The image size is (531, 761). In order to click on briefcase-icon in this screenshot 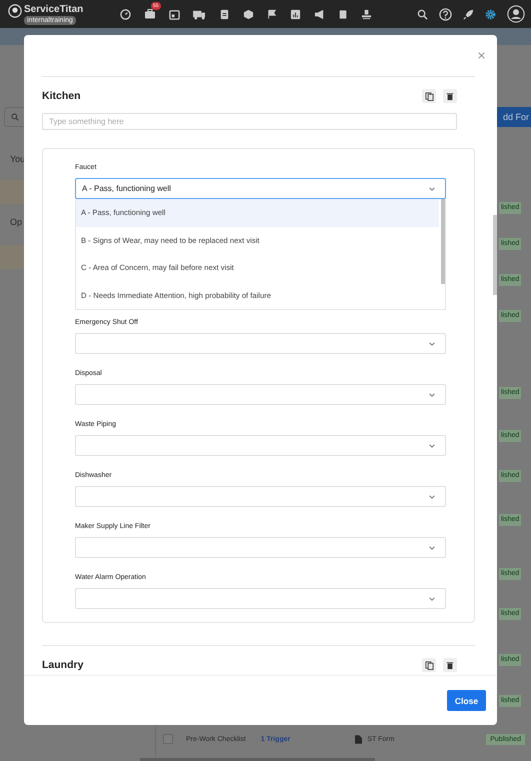, I will do `click(150, 14)`.